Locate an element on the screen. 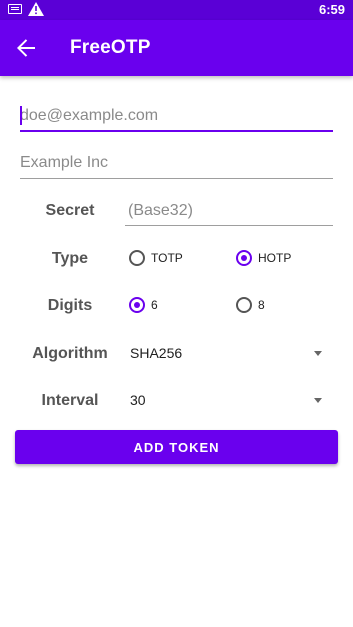  algorithm-label: Algorithm is located at coordinates (70, 353).